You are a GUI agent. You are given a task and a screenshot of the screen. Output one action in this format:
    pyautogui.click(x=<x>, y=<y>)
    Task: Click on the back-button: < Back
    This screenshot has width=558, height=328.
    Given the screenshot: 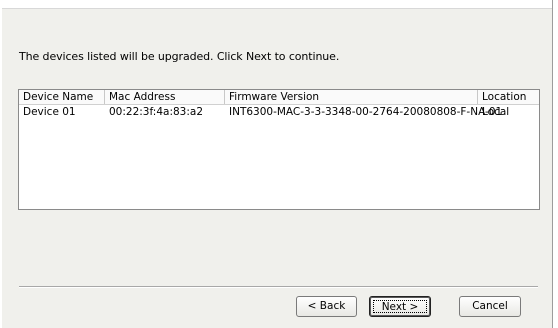 What is the action you would take?
    pyautogui.click(x=326, y=306)
    